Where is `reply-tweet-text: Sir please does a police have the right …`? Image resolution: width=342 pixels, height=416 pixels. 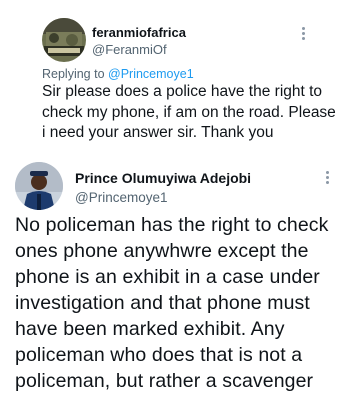
reply-tweet-text: Sir please does a police have the right … is located at coordinates (189, 112).